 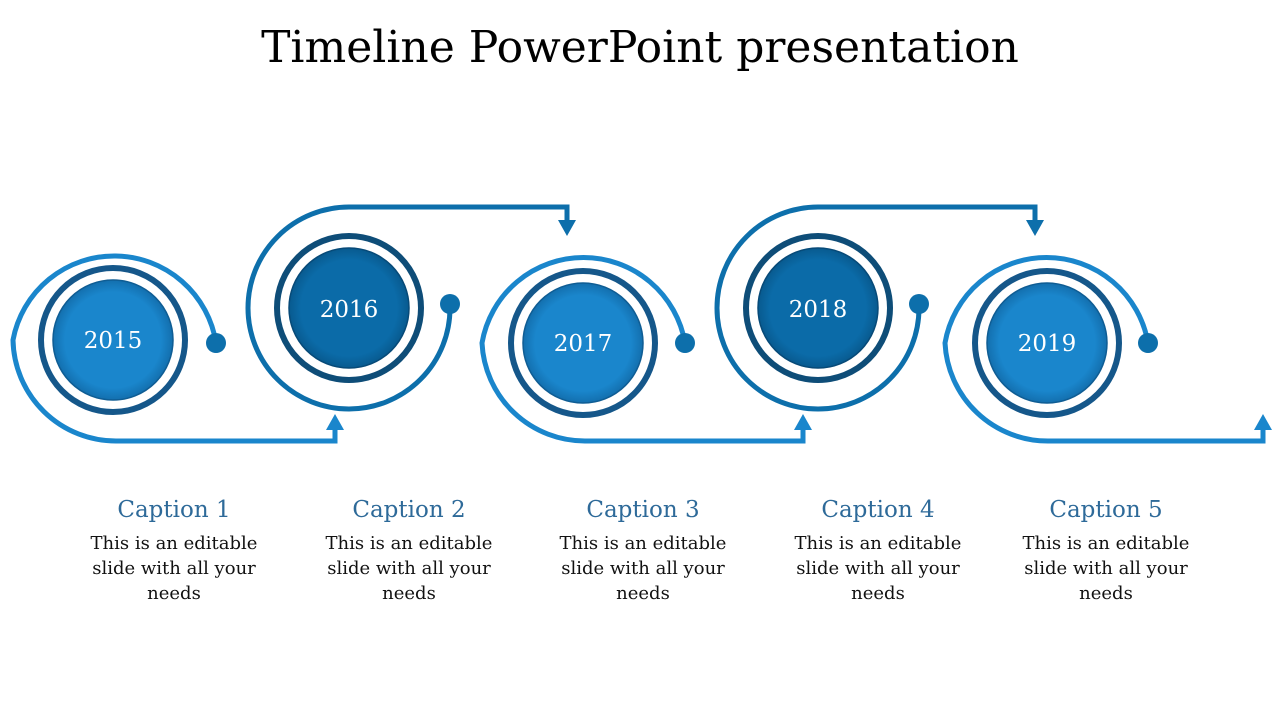 I want to click on year-label: 2015, so click(x=113, y=341).